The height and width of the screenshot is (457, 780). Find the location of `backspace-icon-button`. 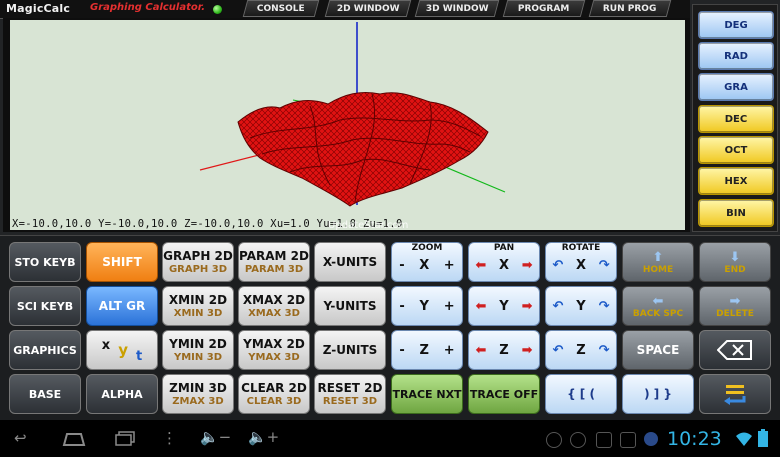

backspace-icon-button is located at coordinates (735, 350).